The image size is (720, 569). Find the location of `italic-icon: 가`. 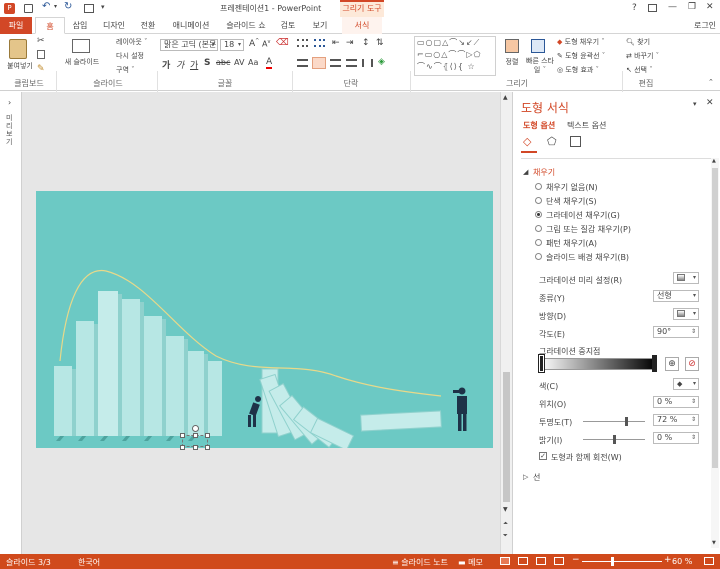

italic-icon: 가 is located at coordinates (180, 64).